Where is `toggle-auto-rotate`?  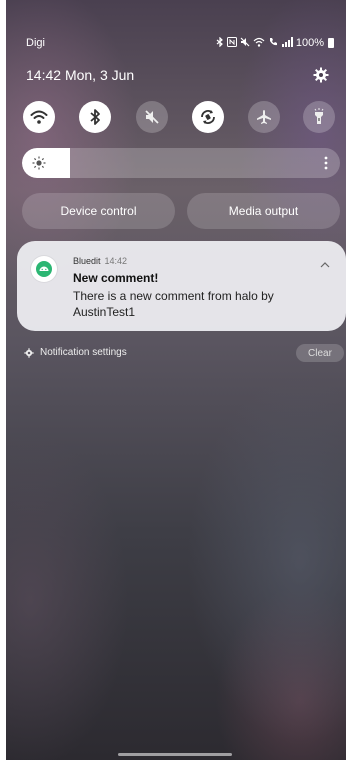 toggle-auto-rotate is located at coordinates (208, 117).